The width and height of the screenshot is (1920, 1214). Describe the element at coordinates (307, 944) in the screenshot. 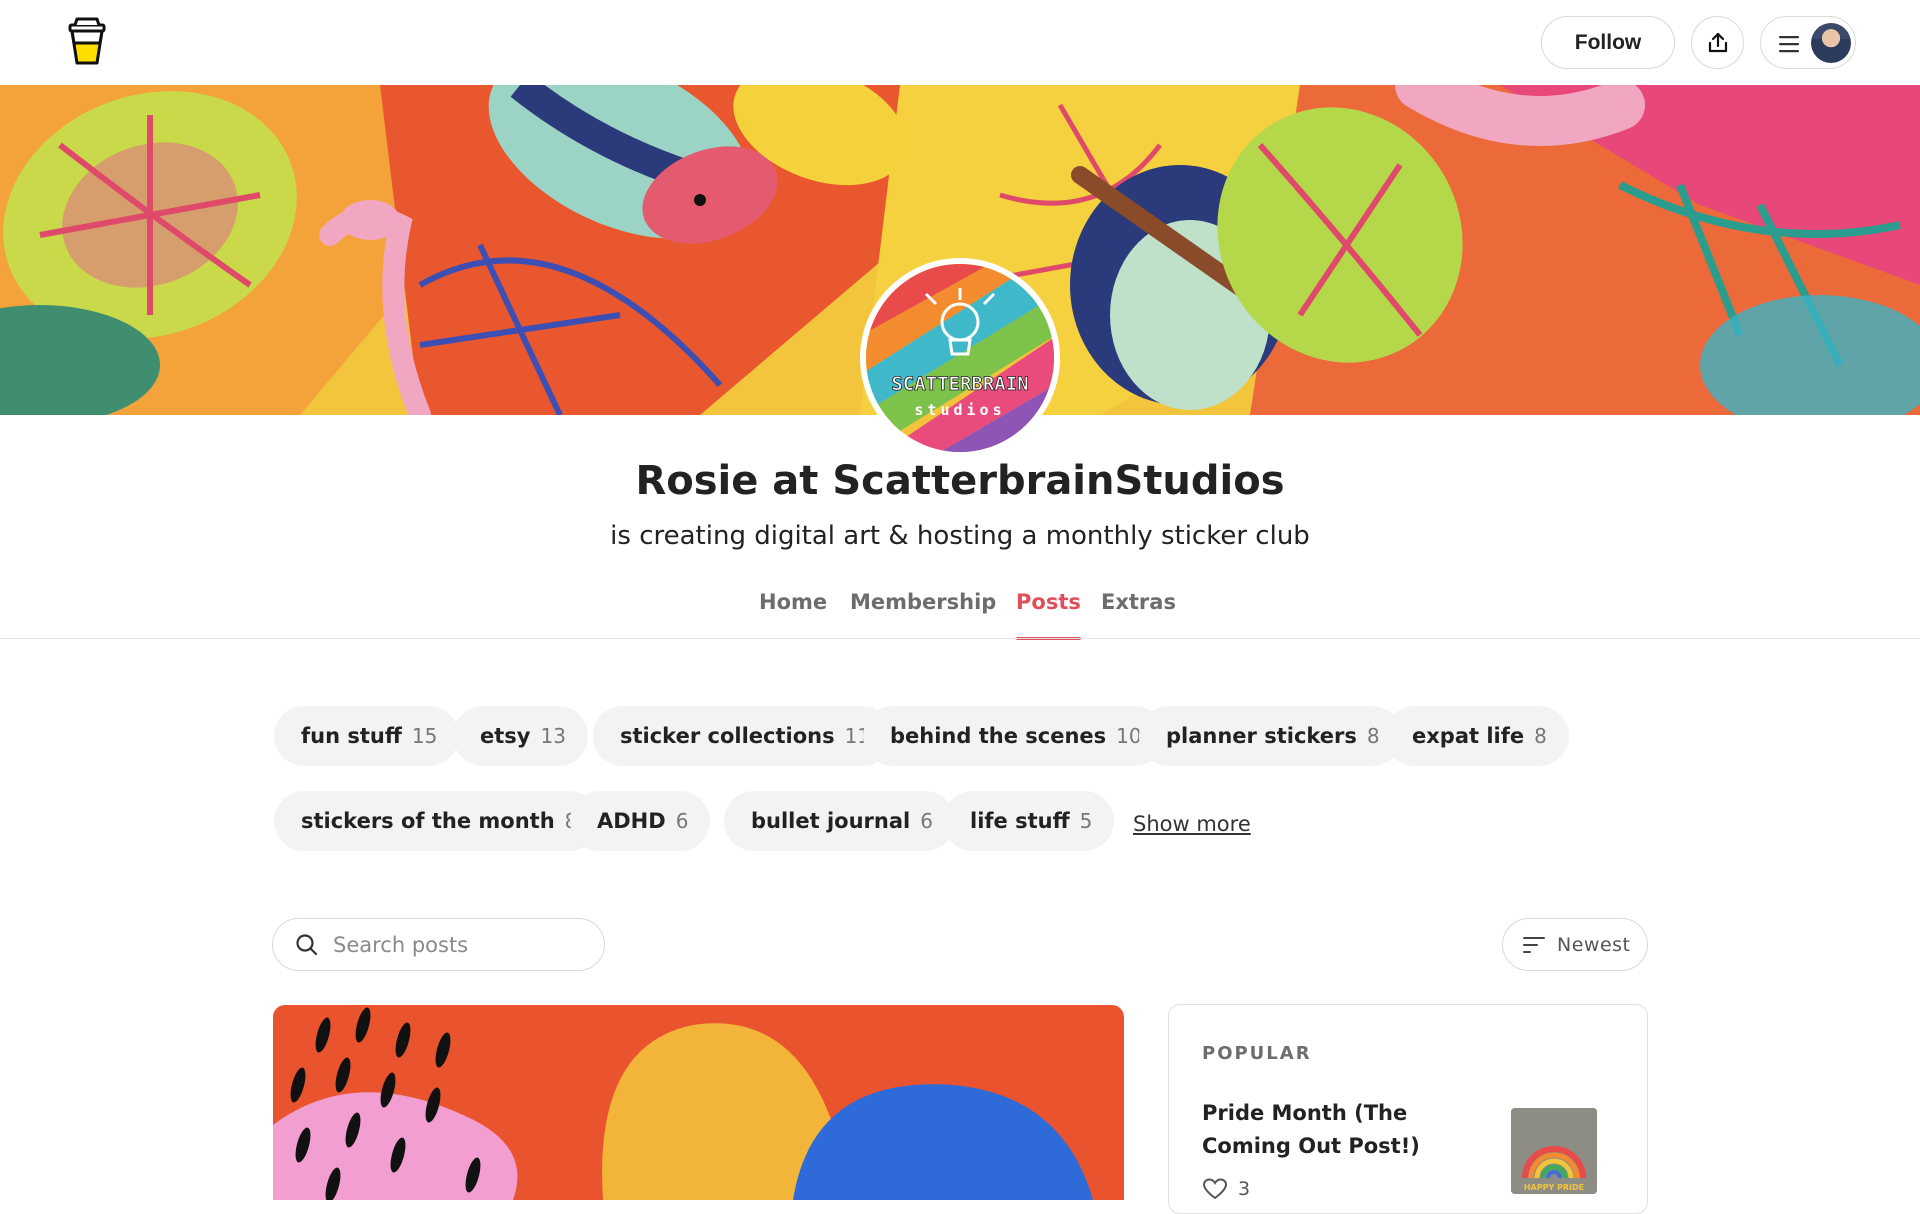

I see `search-icon` at that location.